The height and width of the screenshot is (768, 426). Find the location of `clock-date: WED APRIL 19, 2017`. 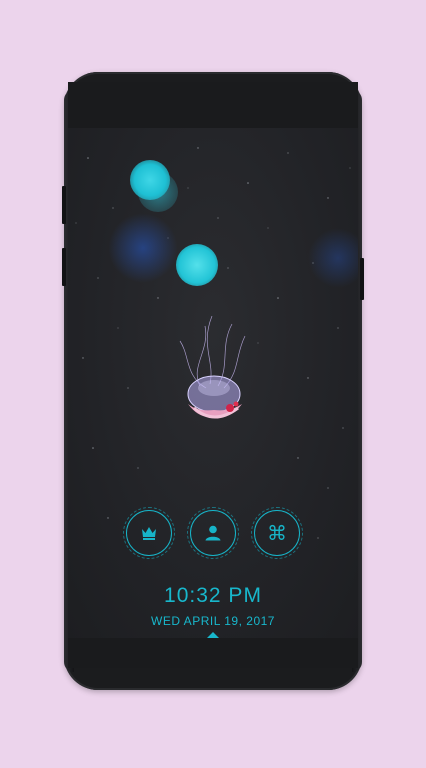

clock-date: WED APRIL 19, 2017 is located at coordinates (213, 621).